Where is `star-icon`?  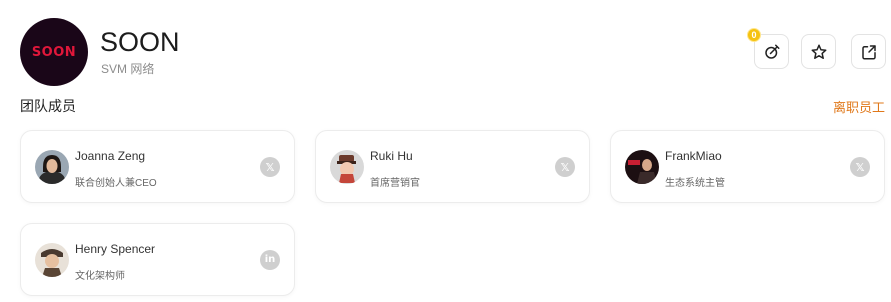
star-icon is located at coordinates (818, 51).